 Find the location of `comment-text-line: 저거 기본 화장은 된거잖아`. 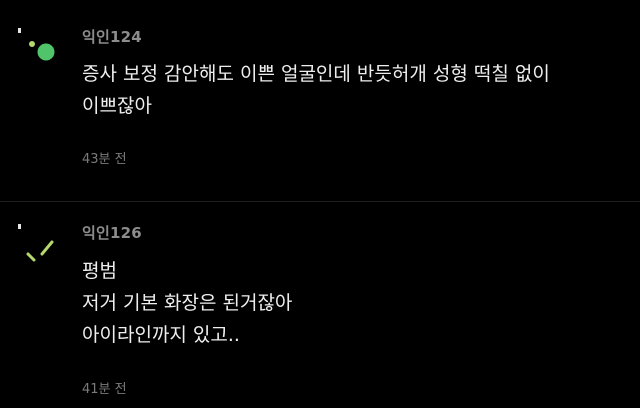

comment-text-line: 저거 기본 화장은 된거잖아 is located at coordinates (187, 303).